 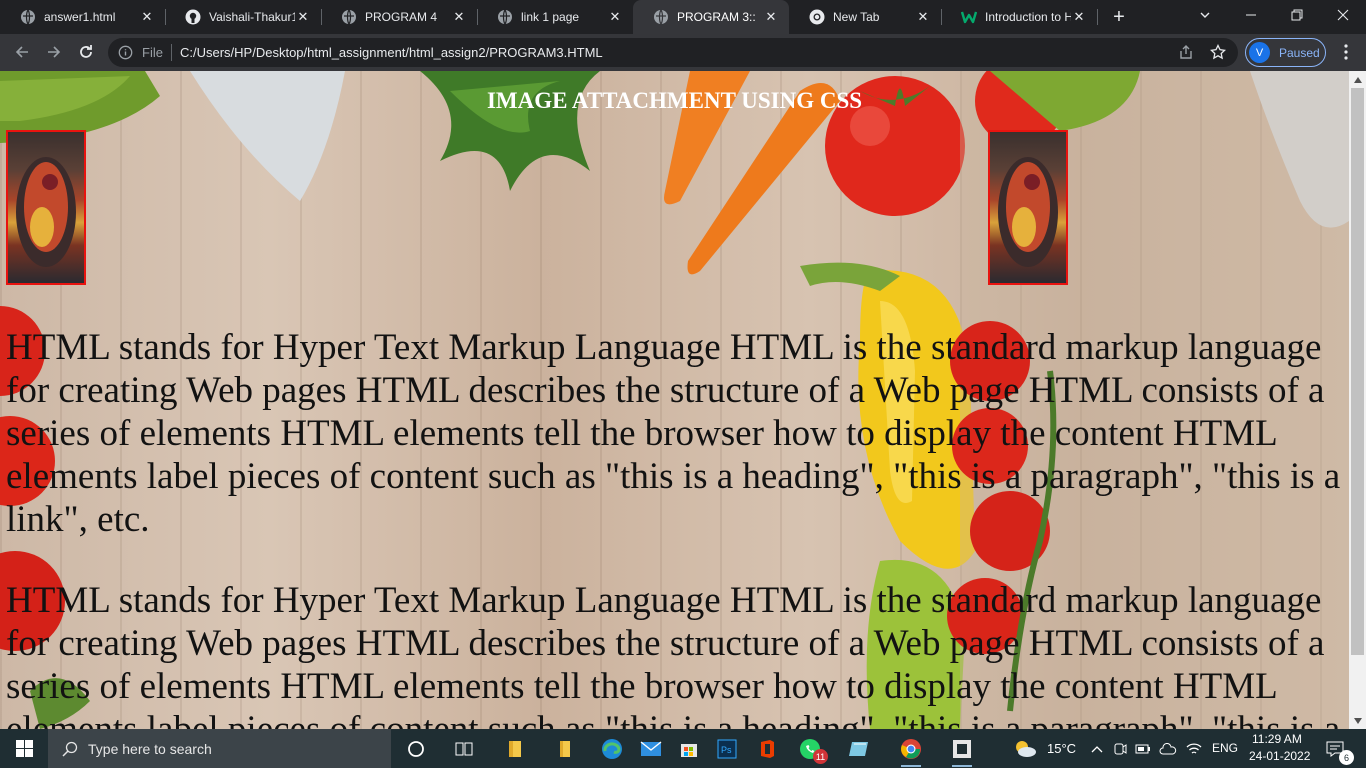 I want to click on task-view-icon, so click(x=464, y=749).